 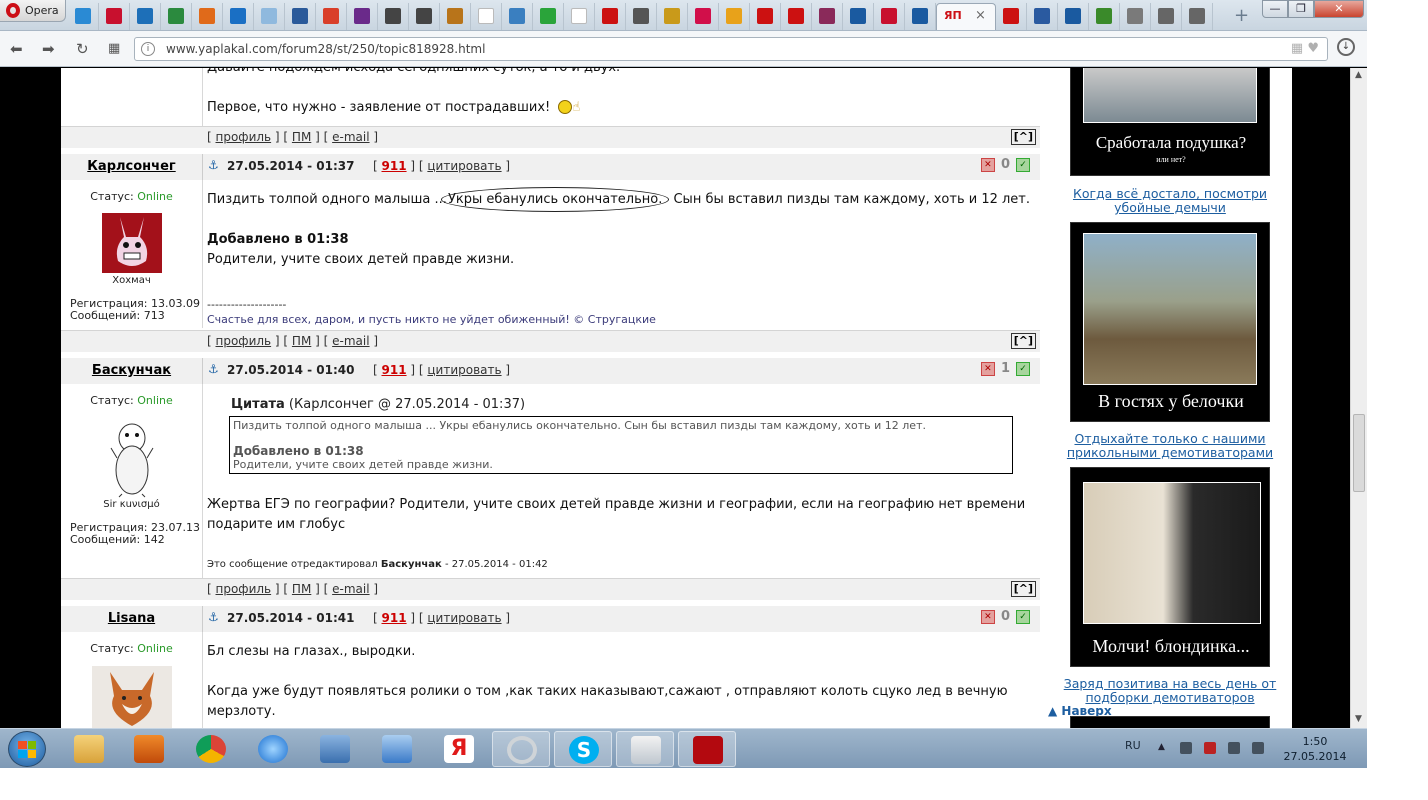 What do you see at coordinates (89, 749) in the screenshot?
I see `taskbar-explorer` at bounding box center [89, 749].